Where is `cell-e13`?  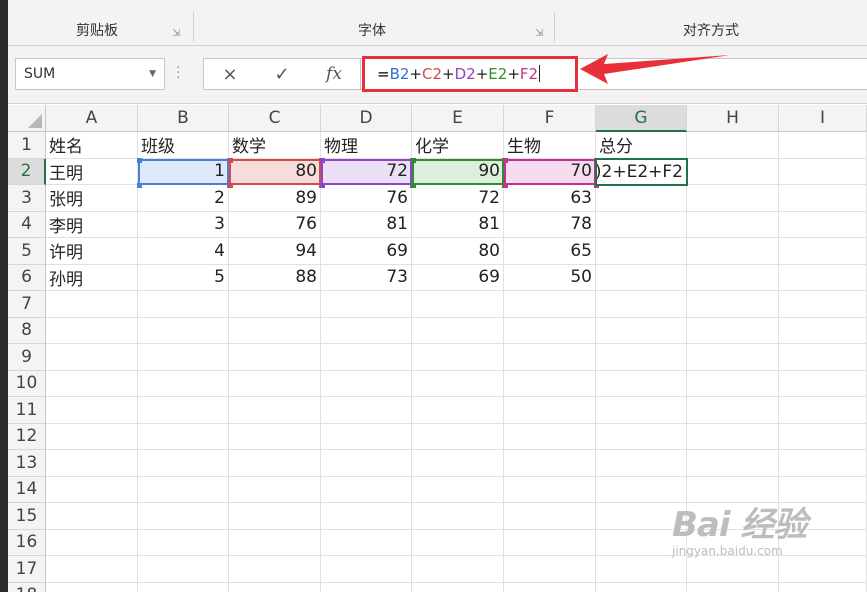
cell-e13 is located at coordinates (458, 463).